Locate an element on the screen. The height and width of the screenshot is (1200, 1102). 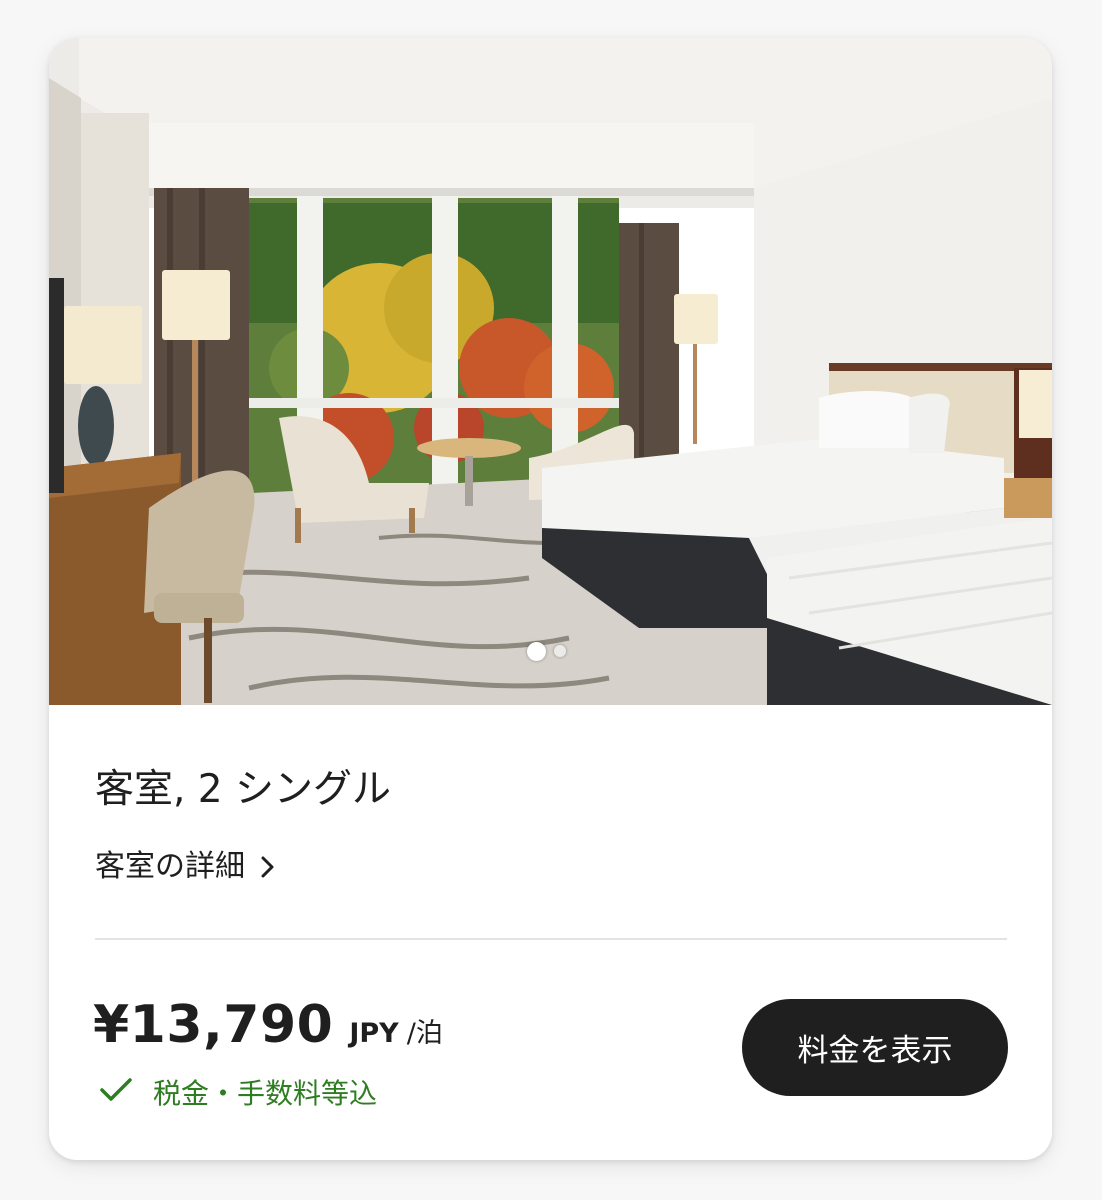
price-display: ¥13,790 JPY /泊 is located at coordinates (268, 1025).